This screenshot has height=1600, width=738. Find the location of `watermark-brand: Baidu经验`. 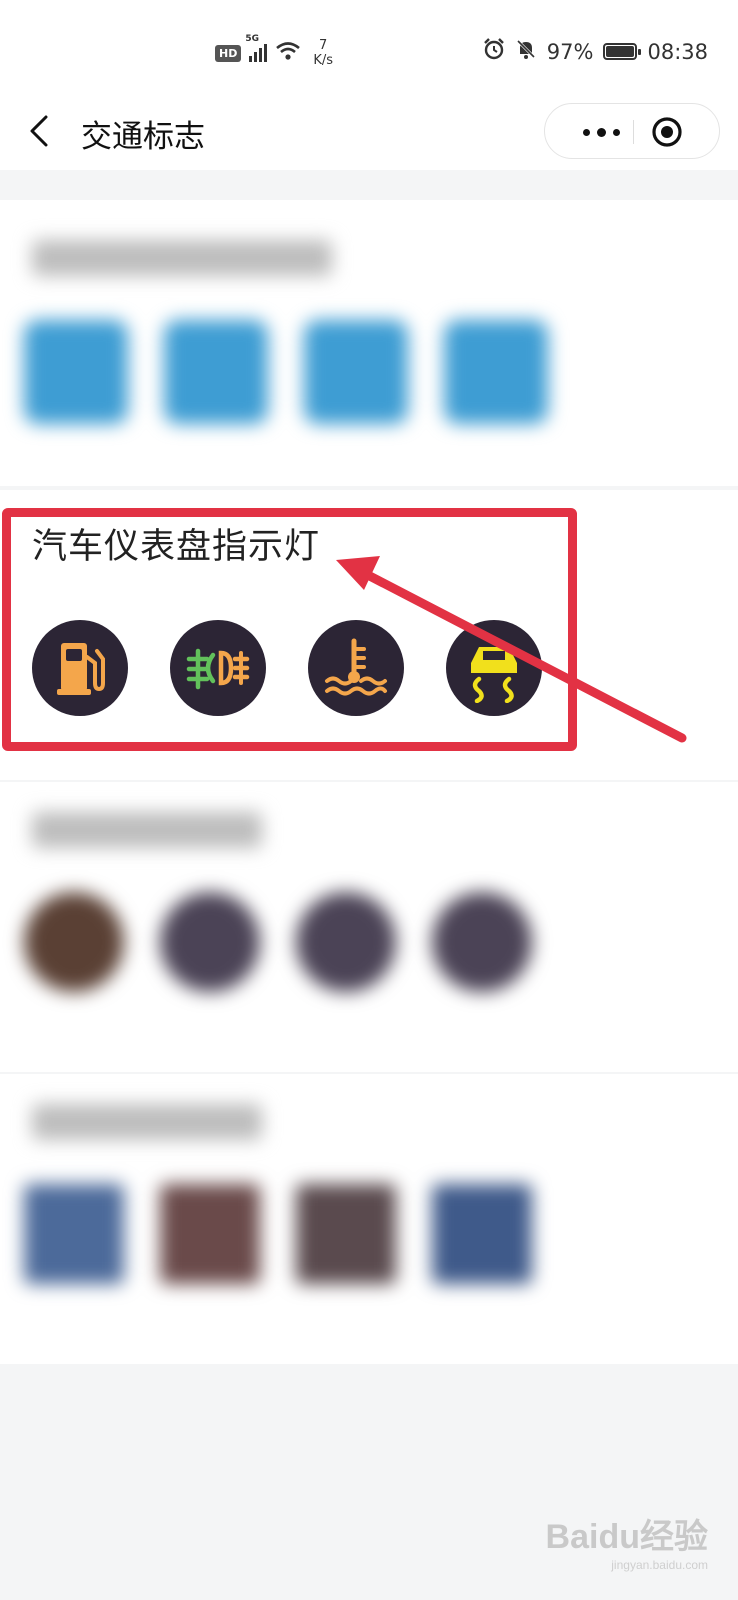

watermark-brand: Baidu经验 is located at coordinates (626, 1537).